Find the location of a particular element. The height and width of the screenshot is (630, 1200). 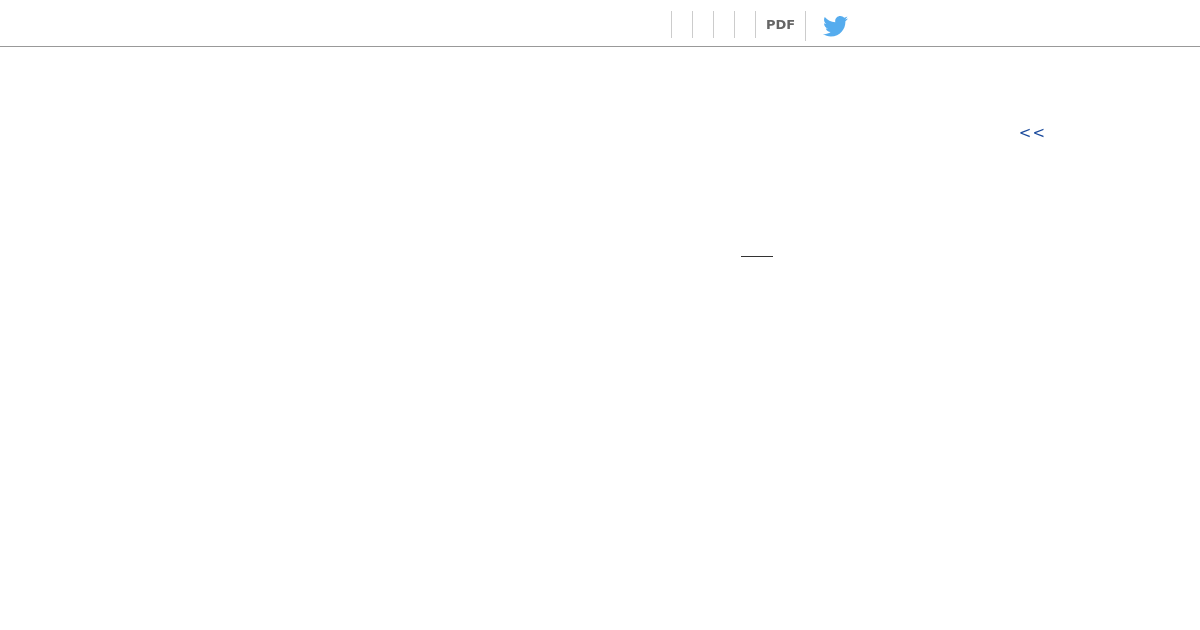

back-link: << is located at coordinates (1032, 133).